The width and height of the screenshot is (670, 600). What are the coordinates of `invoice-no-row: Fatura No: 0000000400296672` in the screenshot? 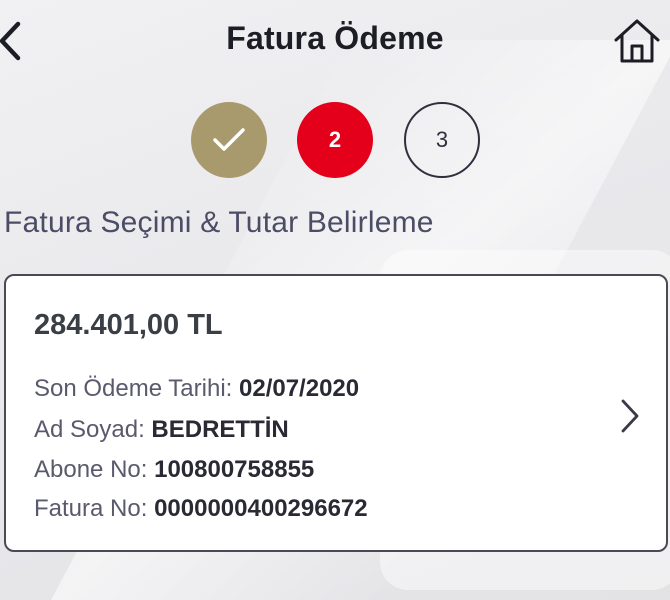 It's located at (201, 509).